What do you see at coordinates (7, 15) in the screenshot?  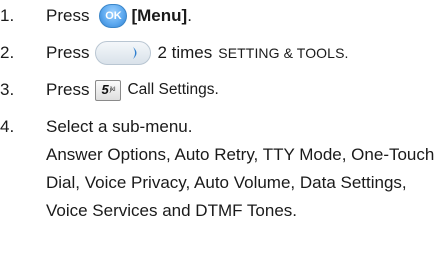 I see `step-number: 1.` at bounding box center [7, 15].